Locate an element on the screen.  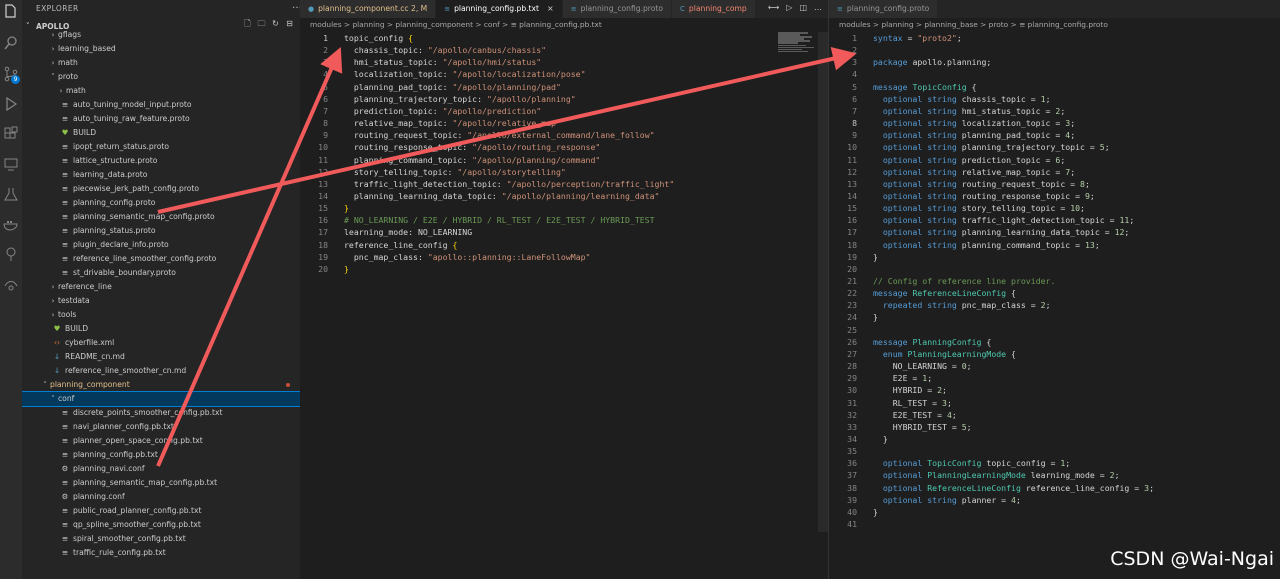
new-folder-icon: 🗀 is located at coordinates (261, 23).